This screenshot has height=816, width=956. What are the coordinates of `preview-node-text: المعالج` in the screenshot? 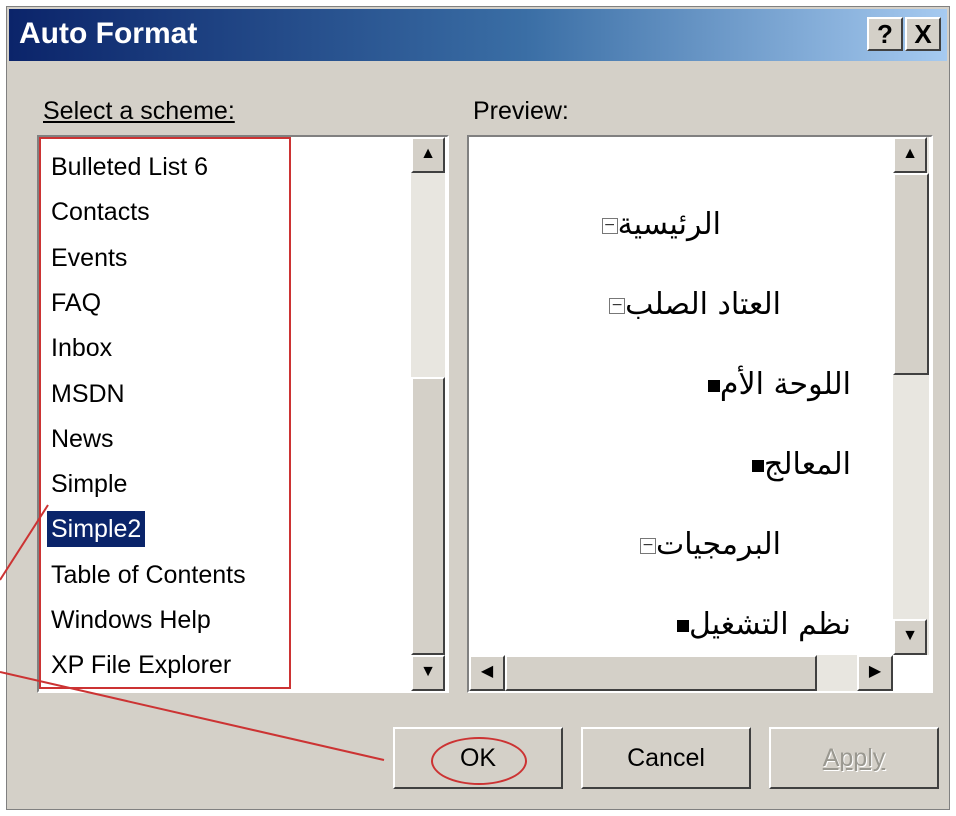 It's located at (807, 464).